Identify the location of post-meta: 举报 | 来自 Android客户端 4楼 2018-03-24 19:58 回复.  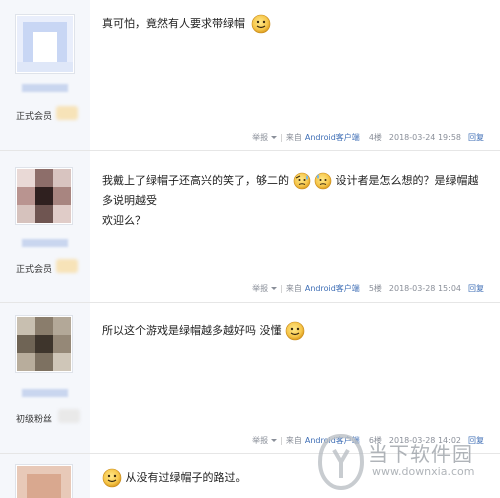
(368, 137).